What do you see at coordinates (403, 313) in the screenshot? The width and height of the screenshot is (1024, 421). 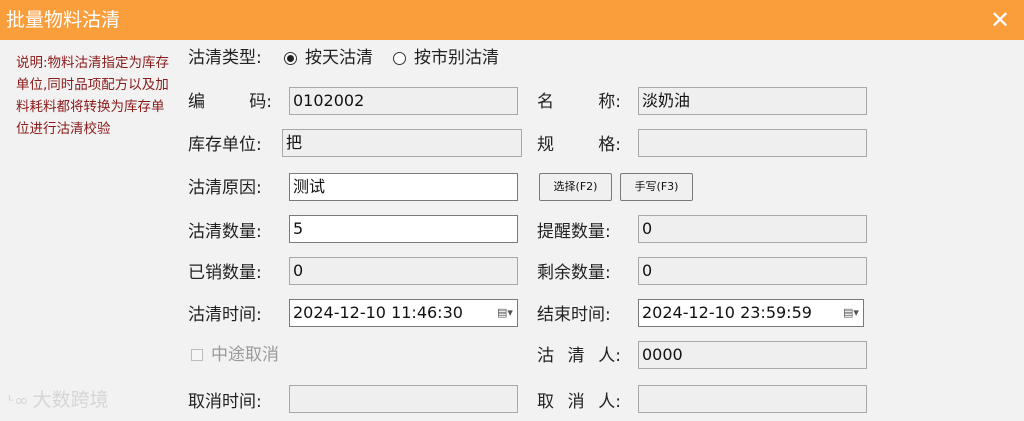 I see `start-time-picker: 2024-12-10 11:46:30 ▤▾` at bounding box center [403, 313].